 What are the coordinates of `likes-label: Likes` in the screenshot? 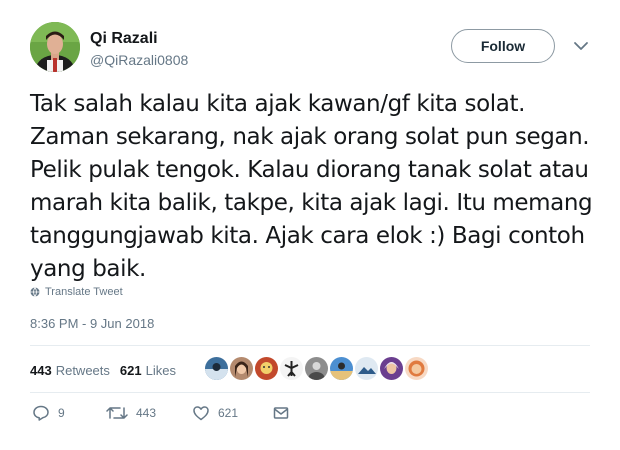 It's located at (160, 370).